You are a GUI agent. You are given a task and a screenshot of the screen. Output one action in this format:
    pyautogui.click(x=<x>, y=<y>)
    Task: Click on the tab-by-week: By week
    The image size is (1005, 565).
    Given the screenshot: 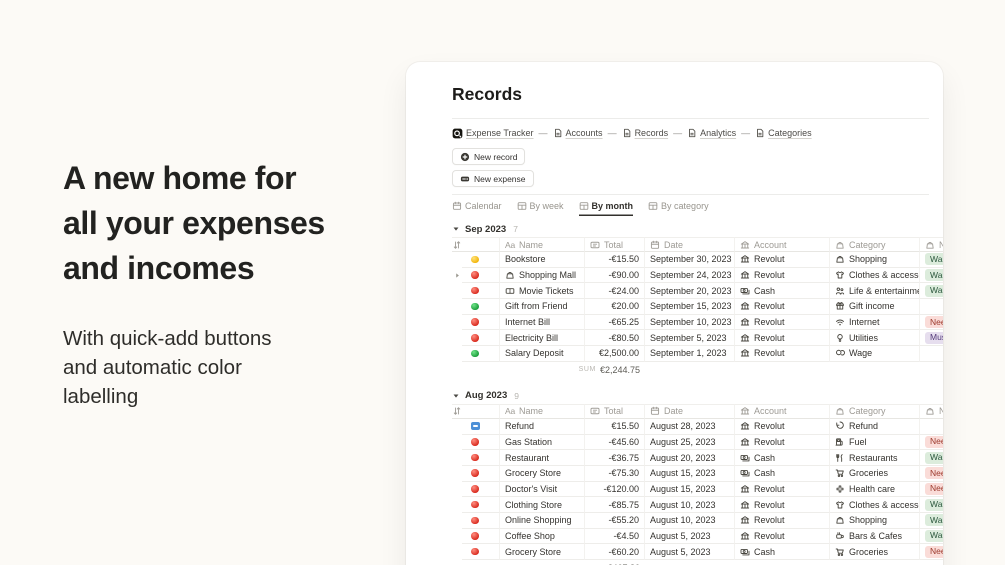 What is the action you would take?
    pyautogui.click(x=540, y=205)
    